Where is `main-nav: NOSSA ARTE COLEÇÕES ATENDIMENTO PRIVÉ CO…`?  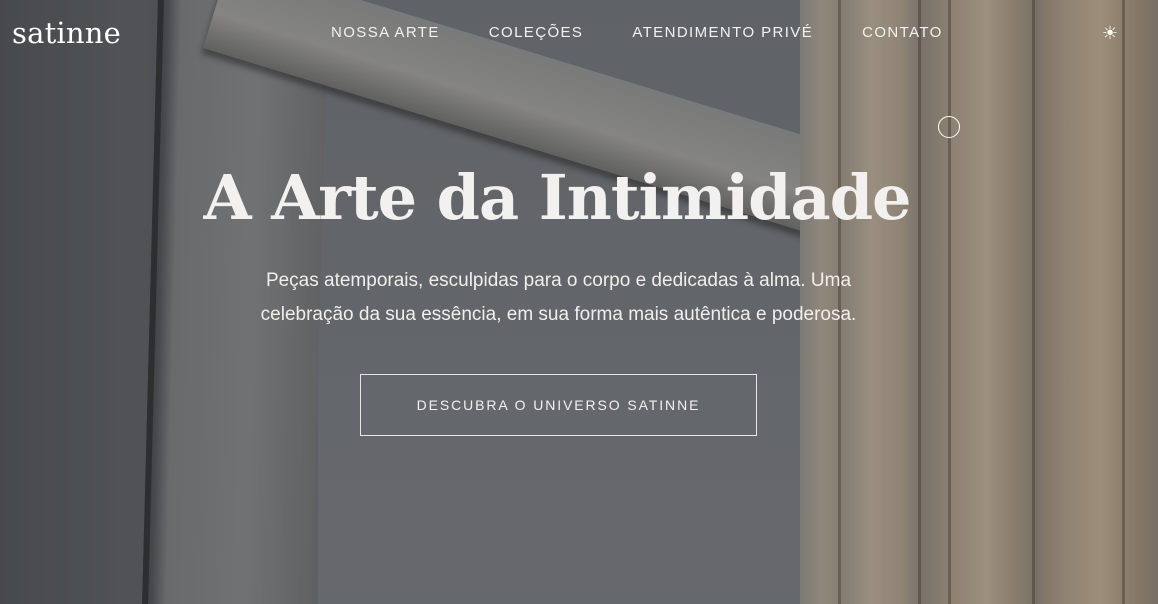 main-nav: NOSSA ARTE COLEÇÕES ATENDIMENTO PRIVÉ CO… is located at coordinates (637, 33).